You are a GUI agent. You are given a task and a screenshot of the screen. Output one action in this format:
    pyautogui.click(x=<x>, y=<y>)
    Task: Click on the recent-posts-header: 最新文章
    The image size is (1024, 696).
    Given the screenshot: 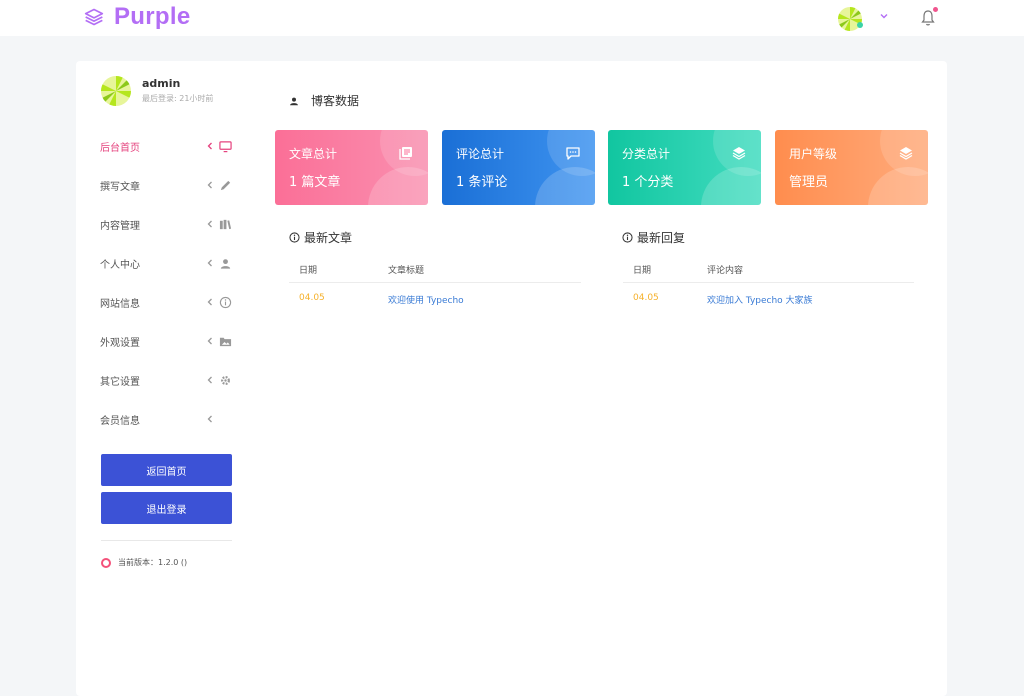 What is the action you would take?
    pyautogui.click(x=320, y=237)
    